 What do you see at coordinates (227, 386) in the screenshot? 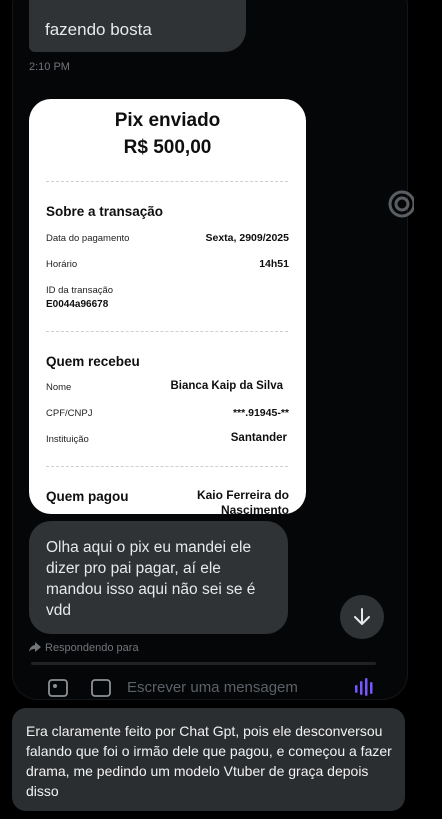
I see `name-value: Bianca Kaip da Silva` at bounding box center [227, 386].